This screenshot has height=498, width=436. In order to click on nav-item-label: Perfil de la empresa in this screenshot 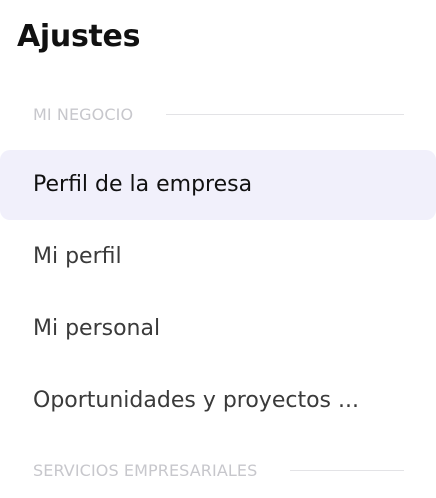, I will do `click(143, 184)`.